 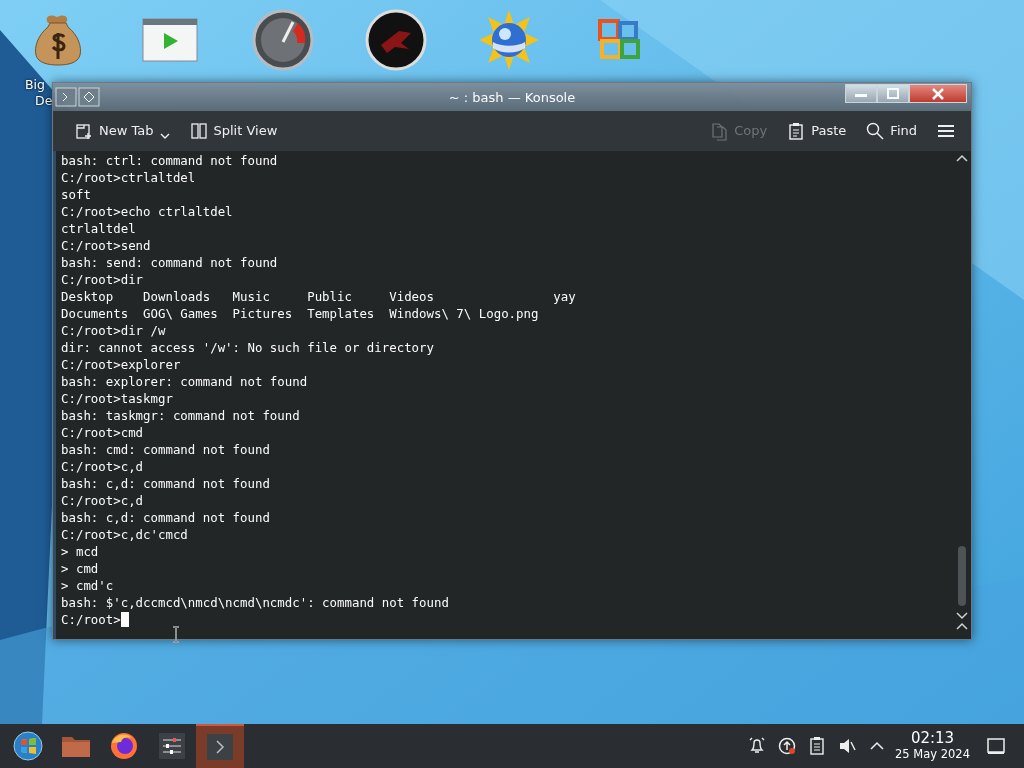 I want to click on copy-icon, so click(x=719, y=131).